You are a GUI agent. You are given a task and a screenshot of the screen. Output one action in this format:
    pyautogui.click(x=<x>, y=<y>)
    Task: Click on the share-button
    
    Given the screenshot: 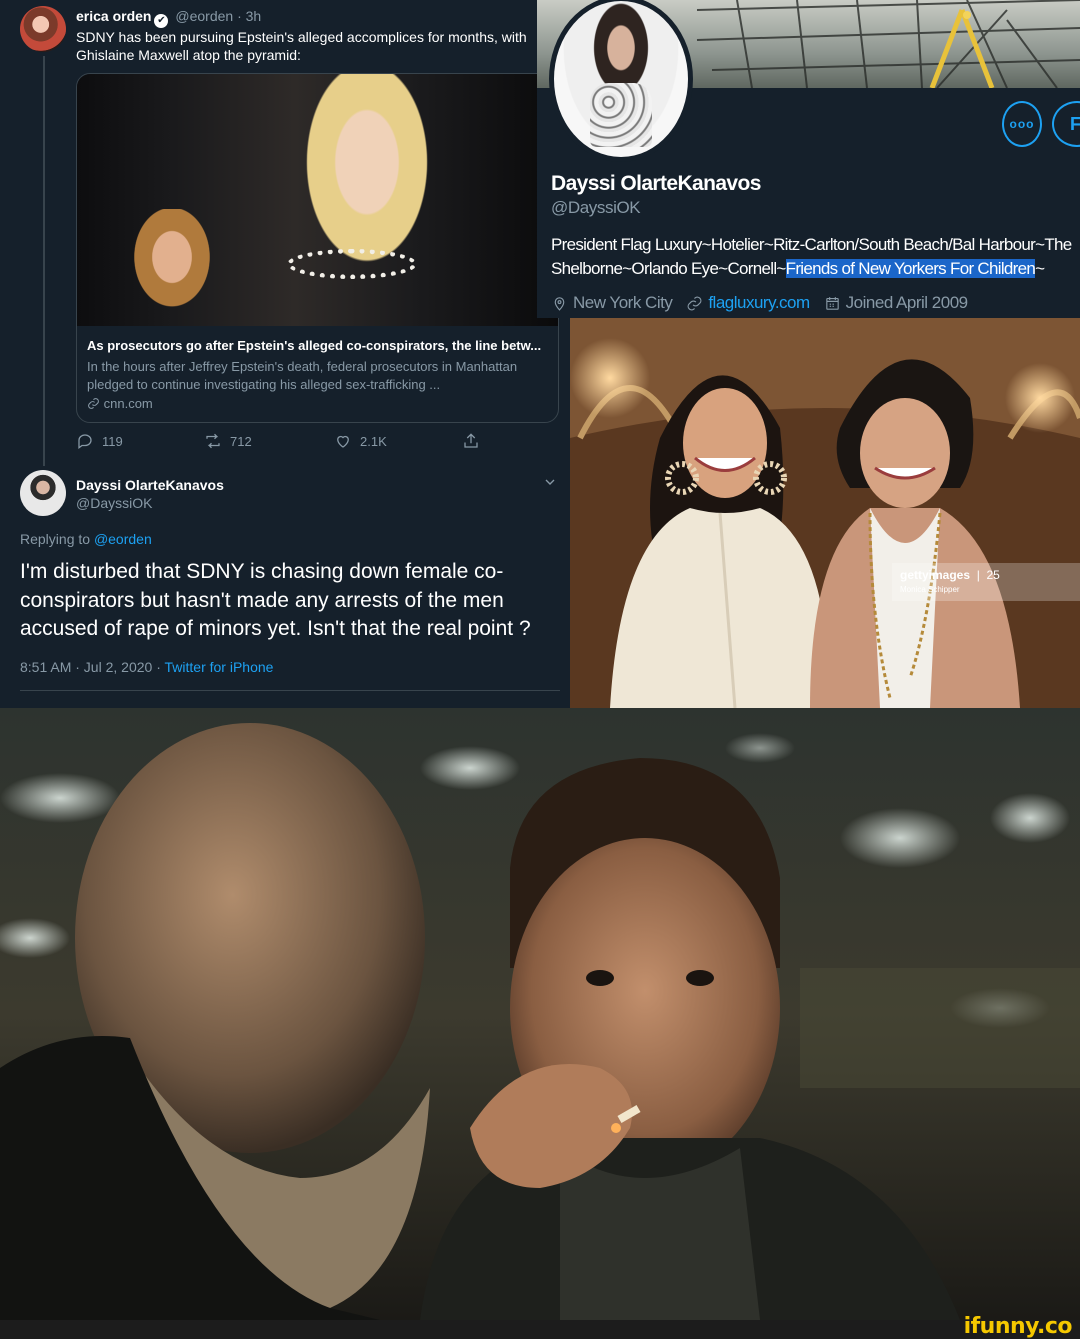 What is the action you would take?
    pyautogui.click(x=471, y=441)
    